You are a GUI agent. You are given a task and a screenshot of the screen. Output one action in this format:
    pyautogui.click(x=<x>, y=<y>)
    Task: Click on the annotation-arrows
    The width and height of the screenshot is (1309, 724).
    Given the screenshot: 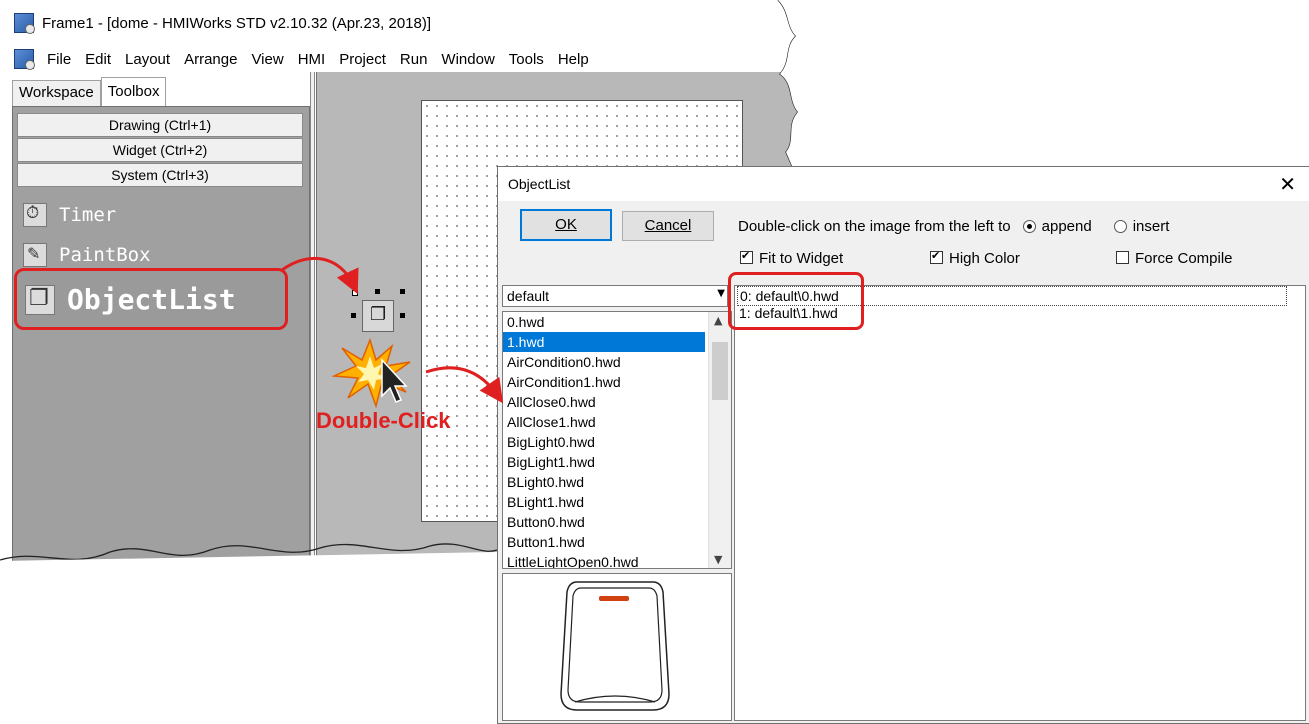 What is the action you would take?
    pyautogui.click(x=392, y=330)
    